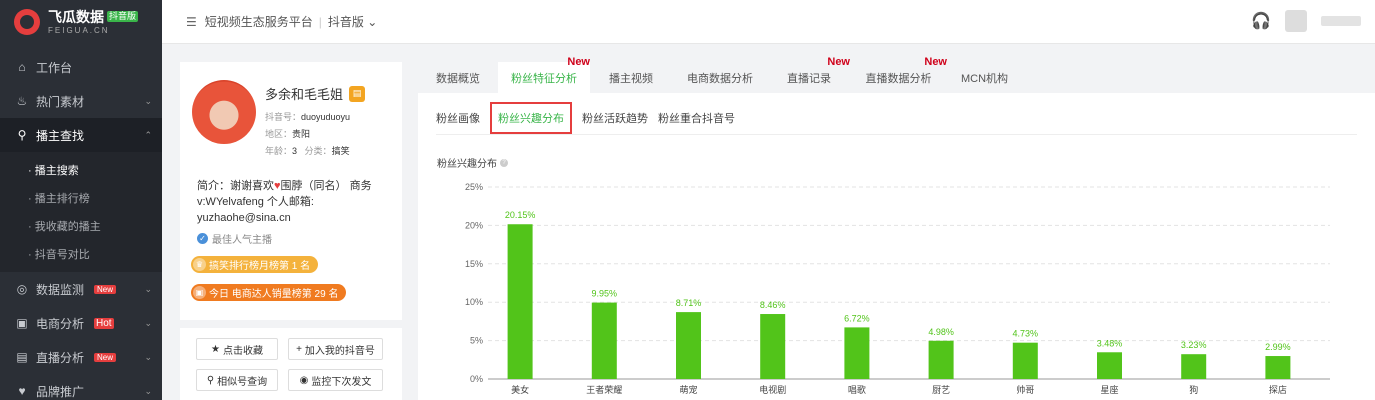 The width and height of the screenshot is (1375, 400). Describe the element at coordinates (22, 289) in the screenshot. I see `monitor-icon: ◎` at that location.